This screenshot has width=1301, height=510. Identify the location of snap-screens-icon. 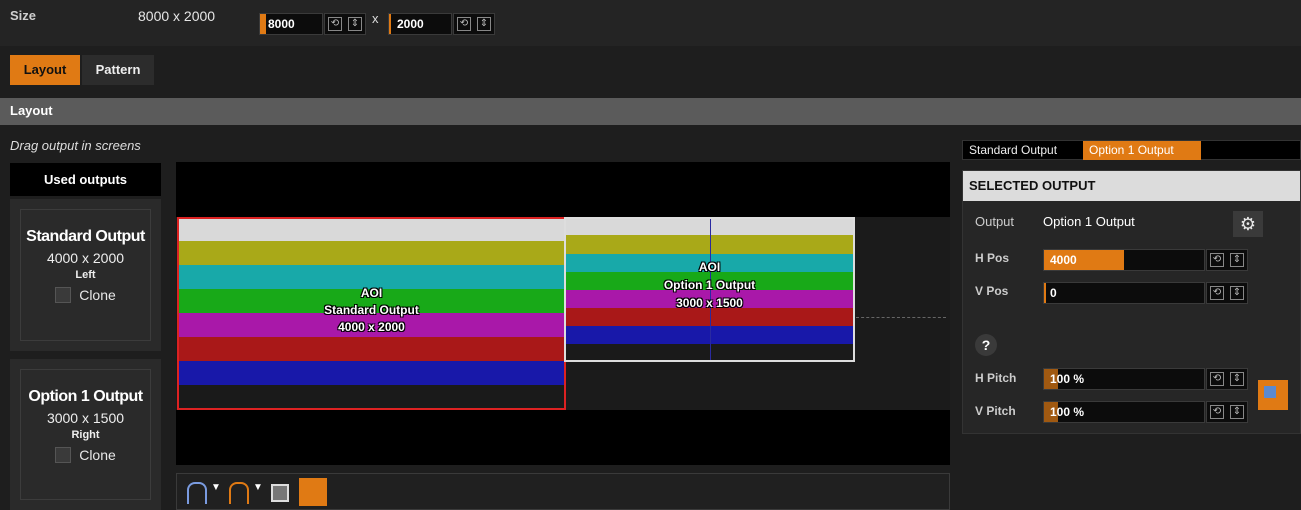
(239, 493).